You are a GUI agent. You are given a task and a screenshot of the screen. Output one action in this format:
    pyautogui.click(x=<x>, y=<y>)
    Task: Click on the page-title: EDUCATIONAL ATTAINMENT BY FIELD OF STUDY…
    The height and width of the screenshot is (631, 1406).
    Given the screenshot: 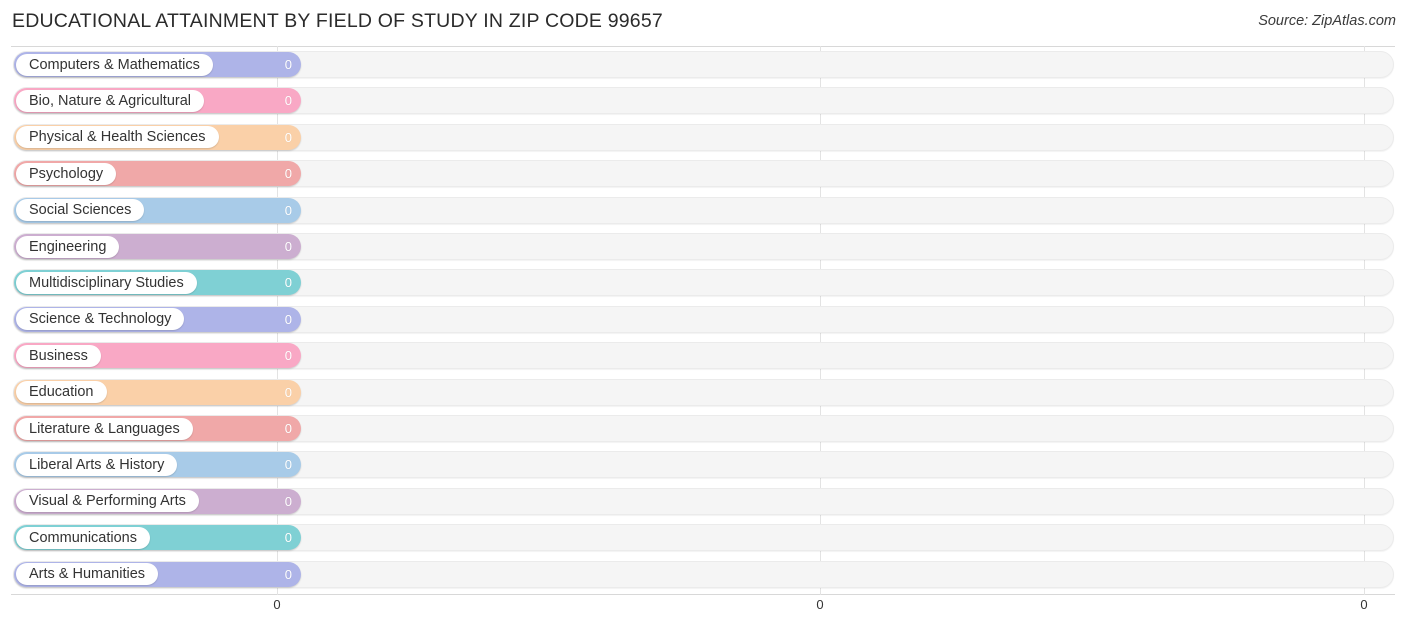 What is the action you would take?
    pyautogui.click(x=337, y=21)
    